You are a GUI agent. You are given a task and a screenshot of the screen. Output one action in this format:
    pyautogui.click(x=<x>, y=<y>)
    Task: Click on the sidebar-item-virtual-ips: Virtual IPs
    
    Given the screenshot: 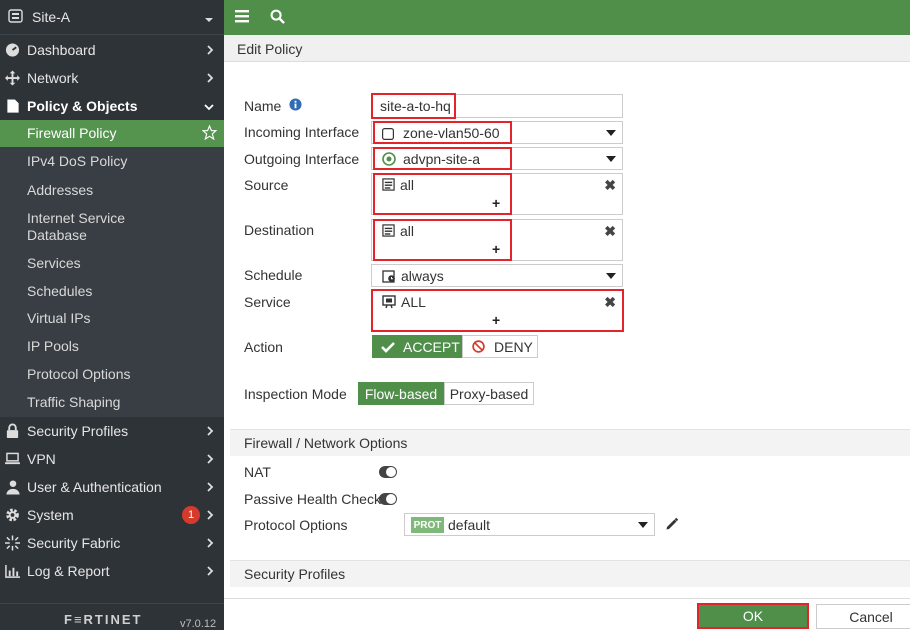 What is the action you would take?
    pyautogui.click(x=112, y=319)
    